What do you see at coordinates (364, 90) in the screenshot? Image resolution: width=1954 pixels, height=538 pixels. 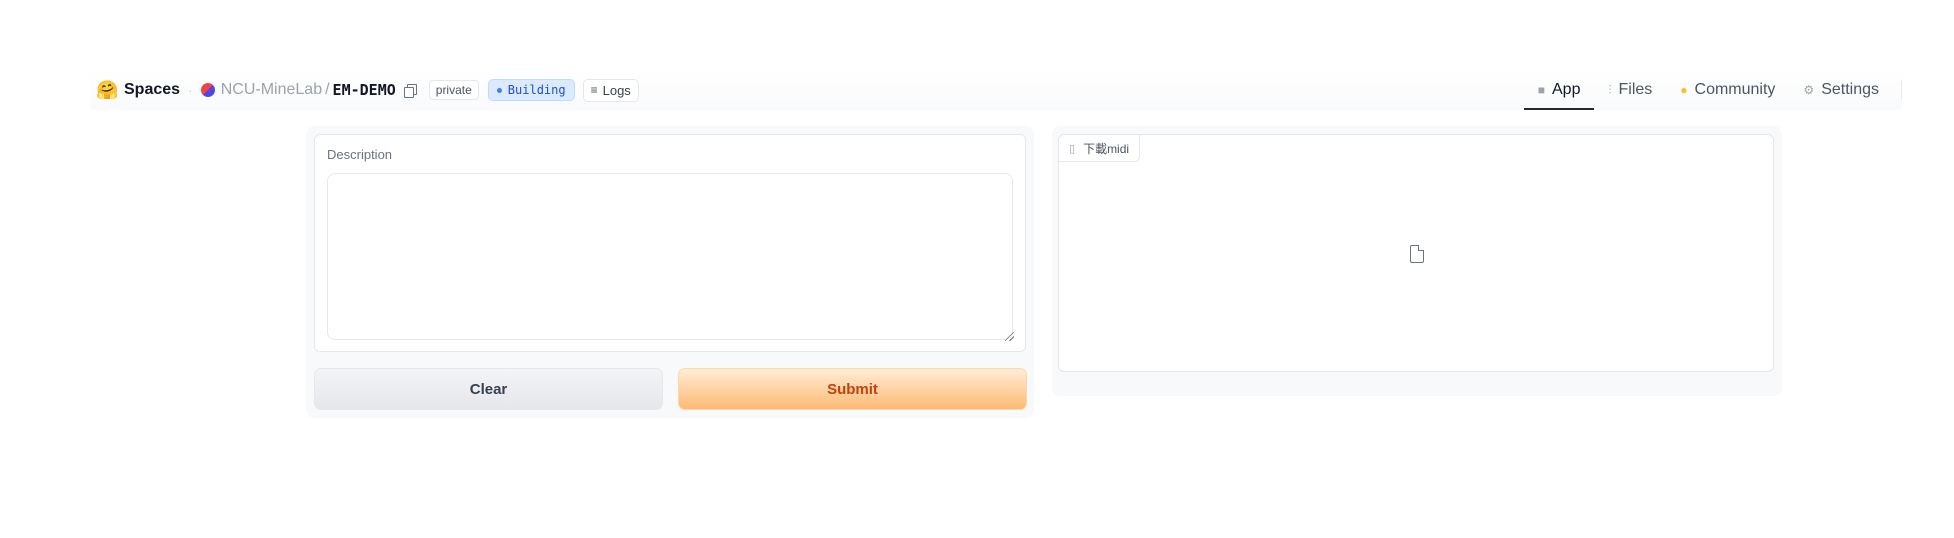 I see `repo-name-link: EM-DEMO` at bounding box center [364, 90].